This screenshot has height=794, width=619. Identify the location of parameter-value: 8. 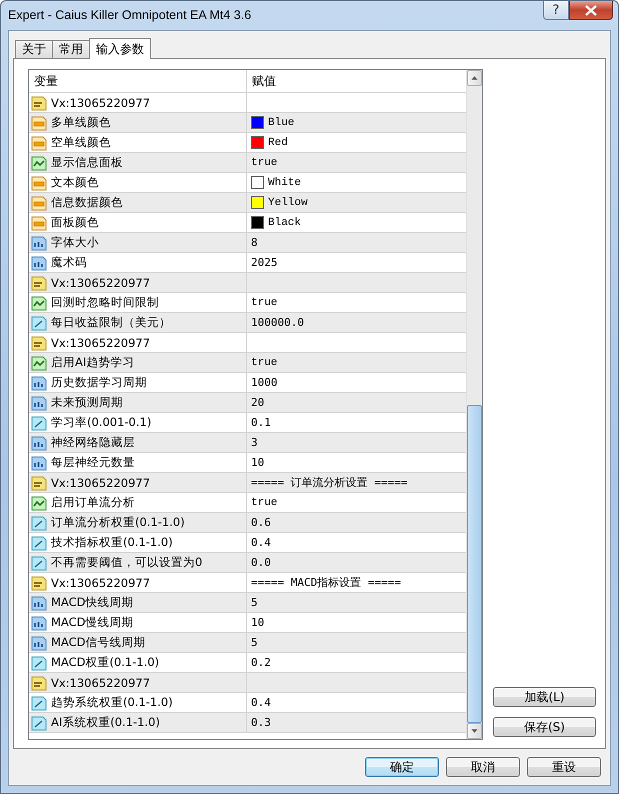
(254, 242).